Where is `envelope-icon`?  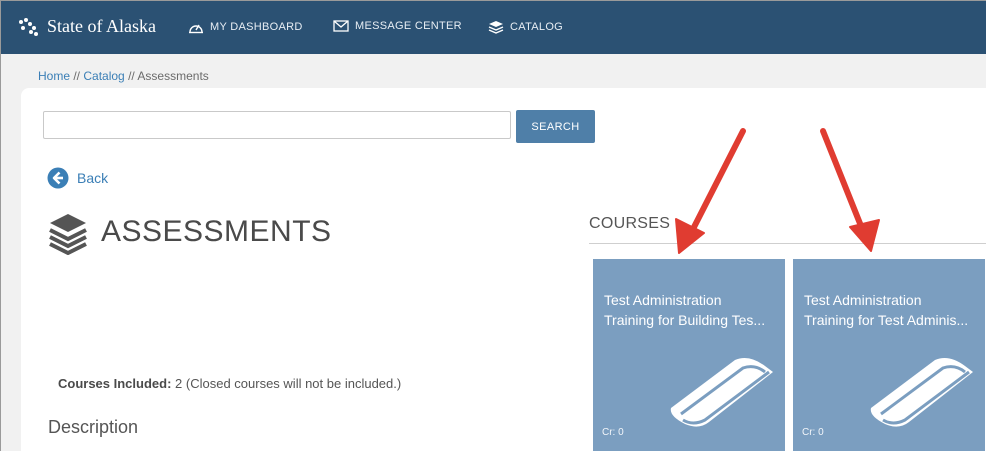
envelope-icon is located at coordinates (341, 26).